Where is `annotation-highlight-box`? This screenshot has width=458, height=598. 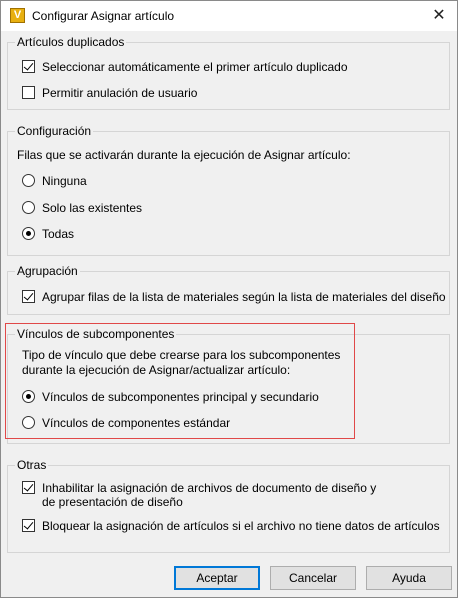
annotation-highlight-box is located at coordinates (180, 381).